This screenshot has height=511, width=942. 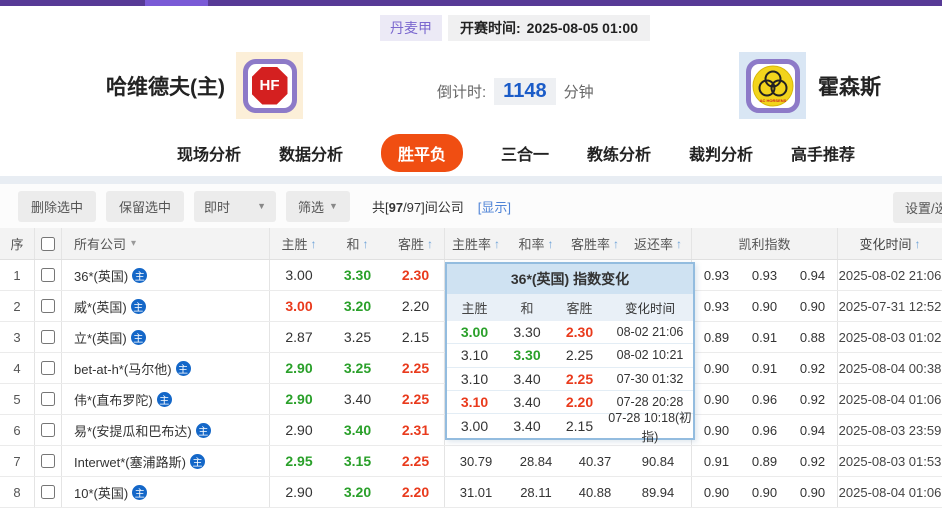 I want to click on header-away-rate: 客胜率 ↑, so click(x=595, y=243).